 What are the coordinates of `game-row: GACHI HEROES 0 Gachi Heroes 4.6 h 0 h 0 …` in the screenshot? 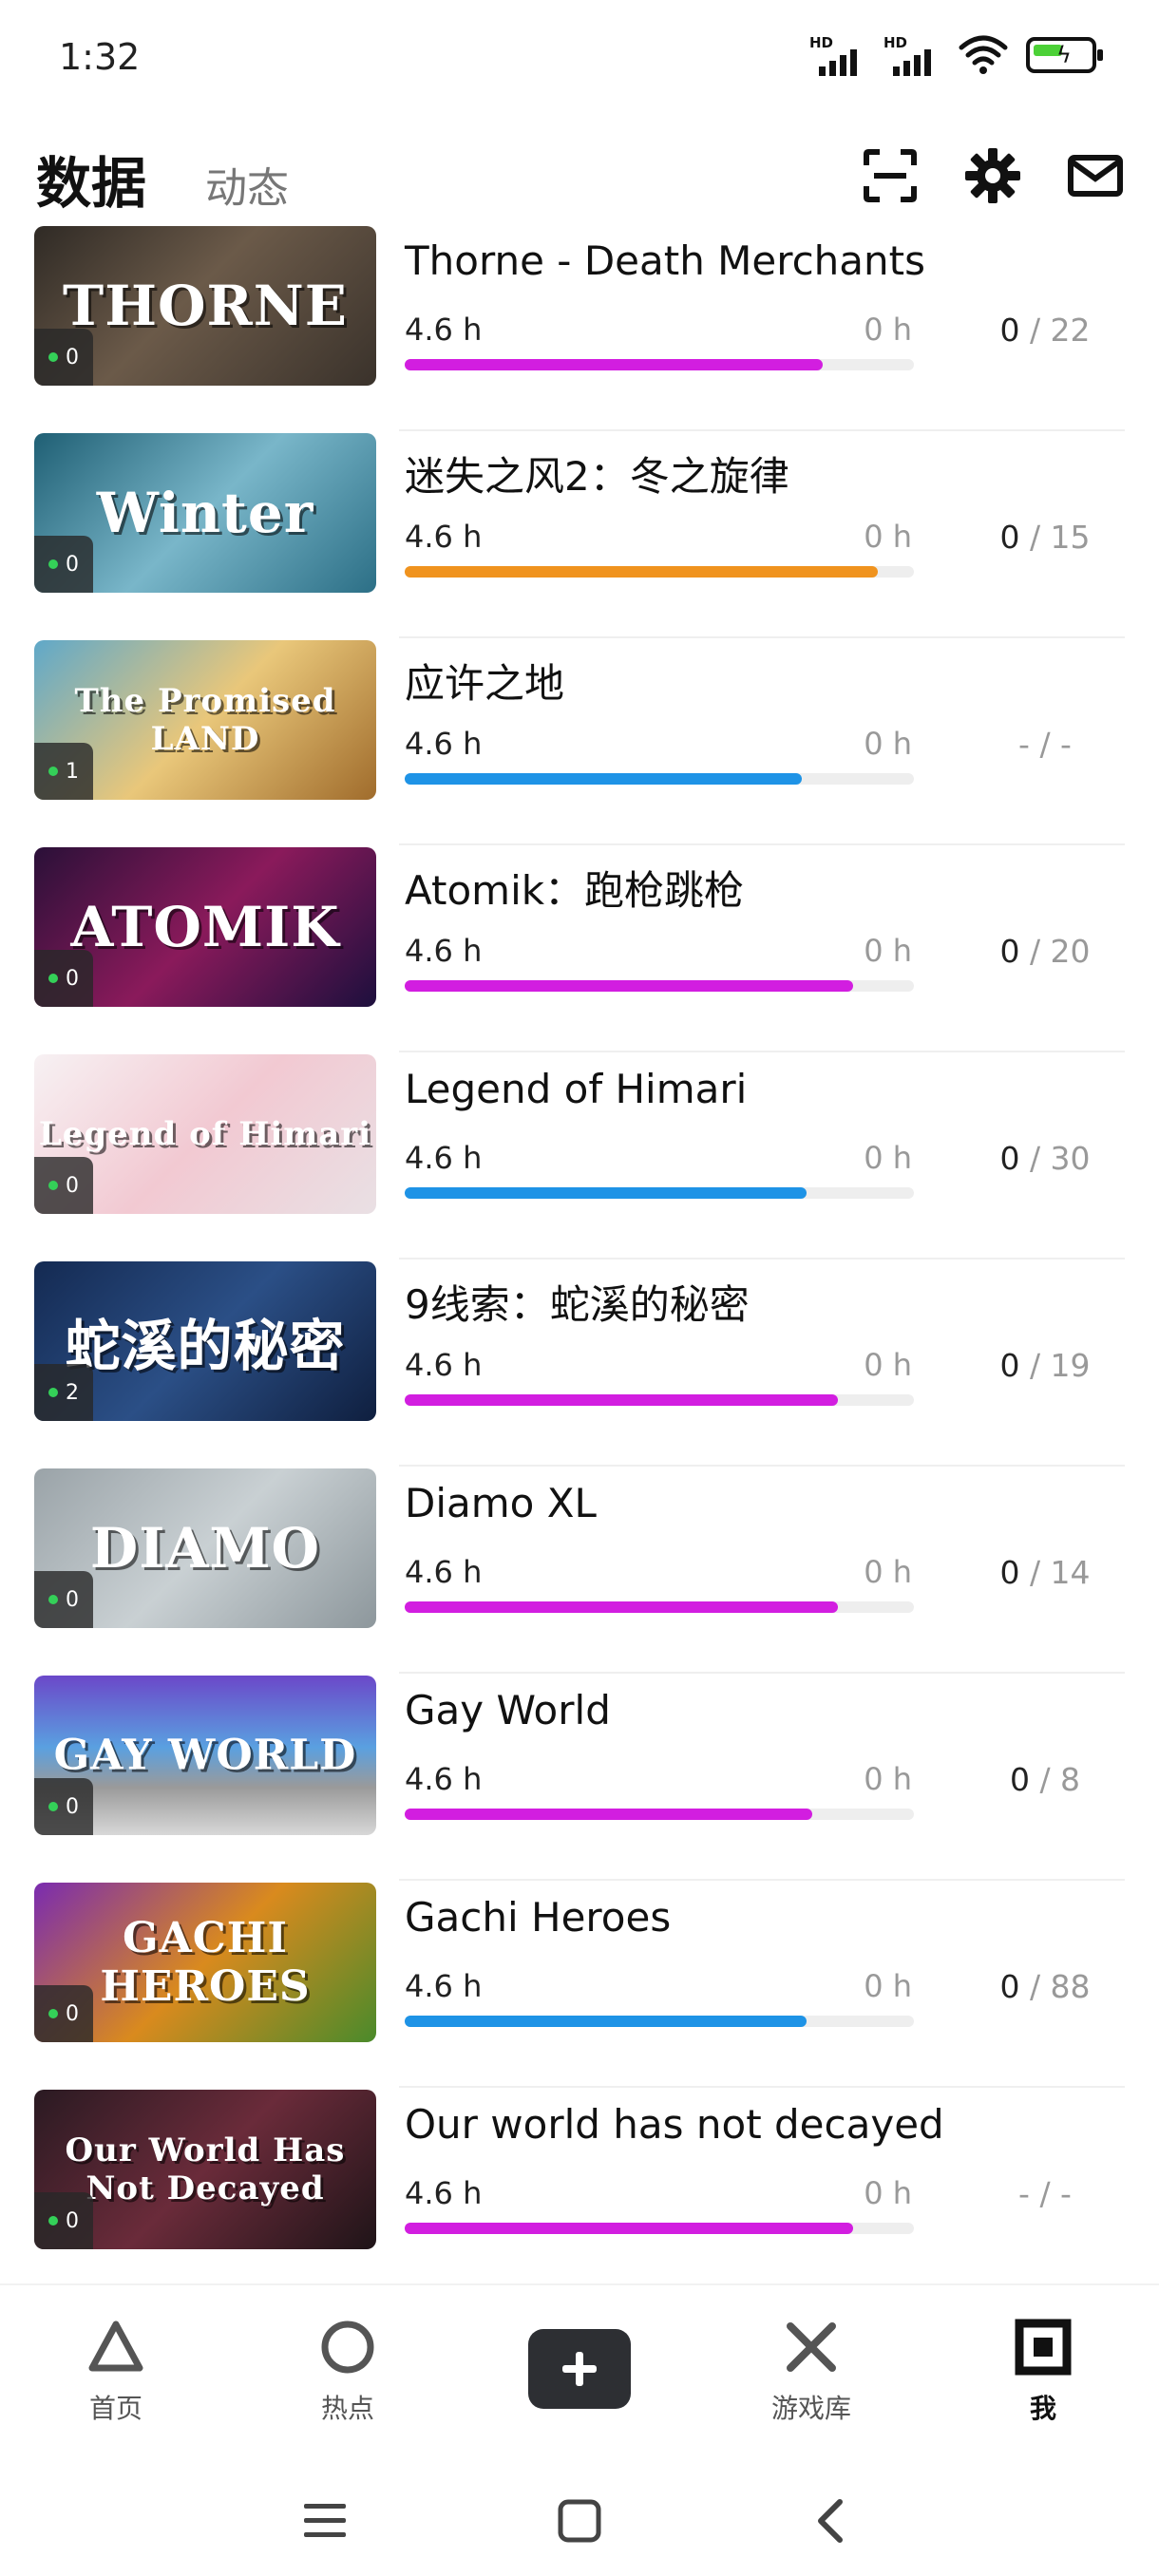 It's located at (579, 1984).